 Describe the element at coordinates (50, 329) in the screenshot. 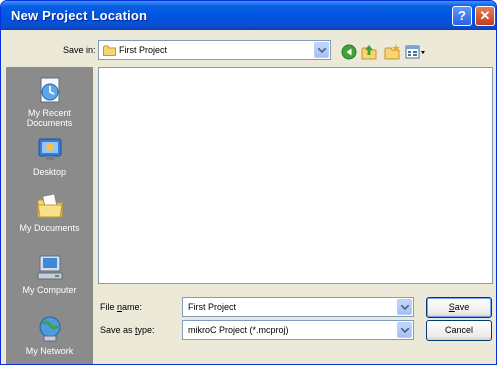

I see `my-network-icon` at that location.